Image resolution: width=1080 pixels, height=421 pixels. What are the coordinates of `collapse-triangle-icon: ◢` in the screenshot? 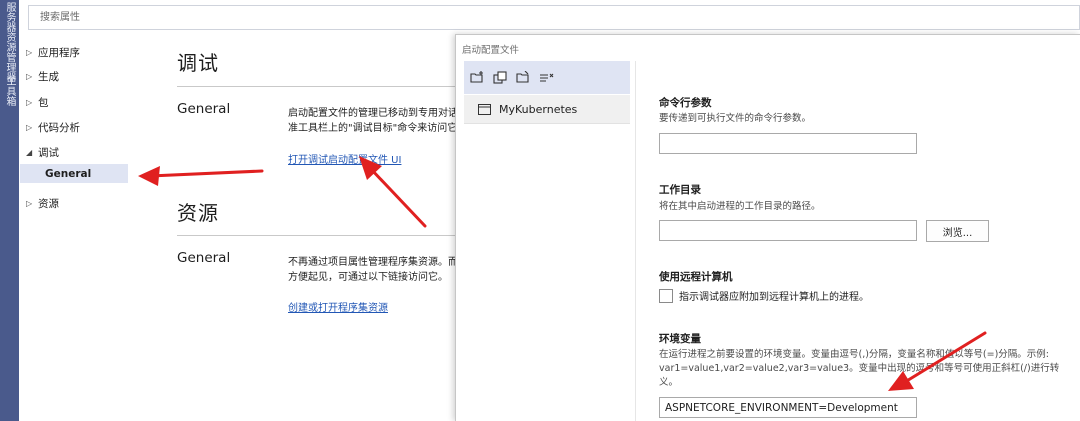 It's located at (29, 152).